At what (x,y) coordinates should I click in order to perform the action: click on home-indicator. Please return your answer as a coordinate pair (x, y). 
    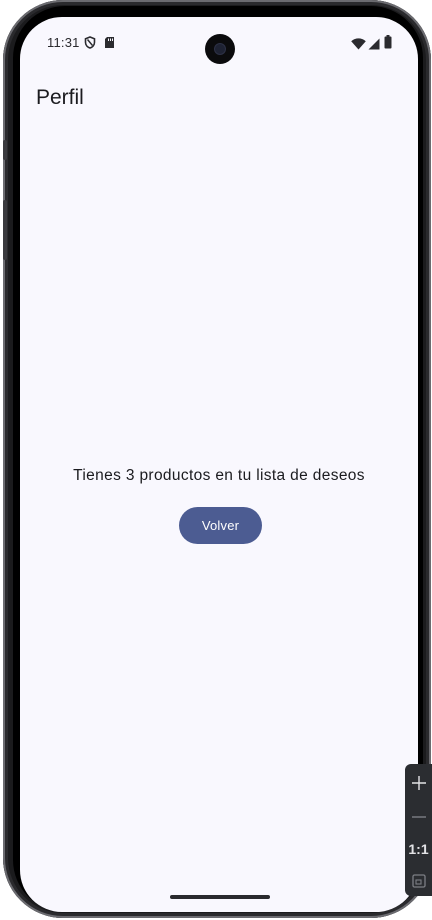
    Looking at the image, I should click on (220, 897).